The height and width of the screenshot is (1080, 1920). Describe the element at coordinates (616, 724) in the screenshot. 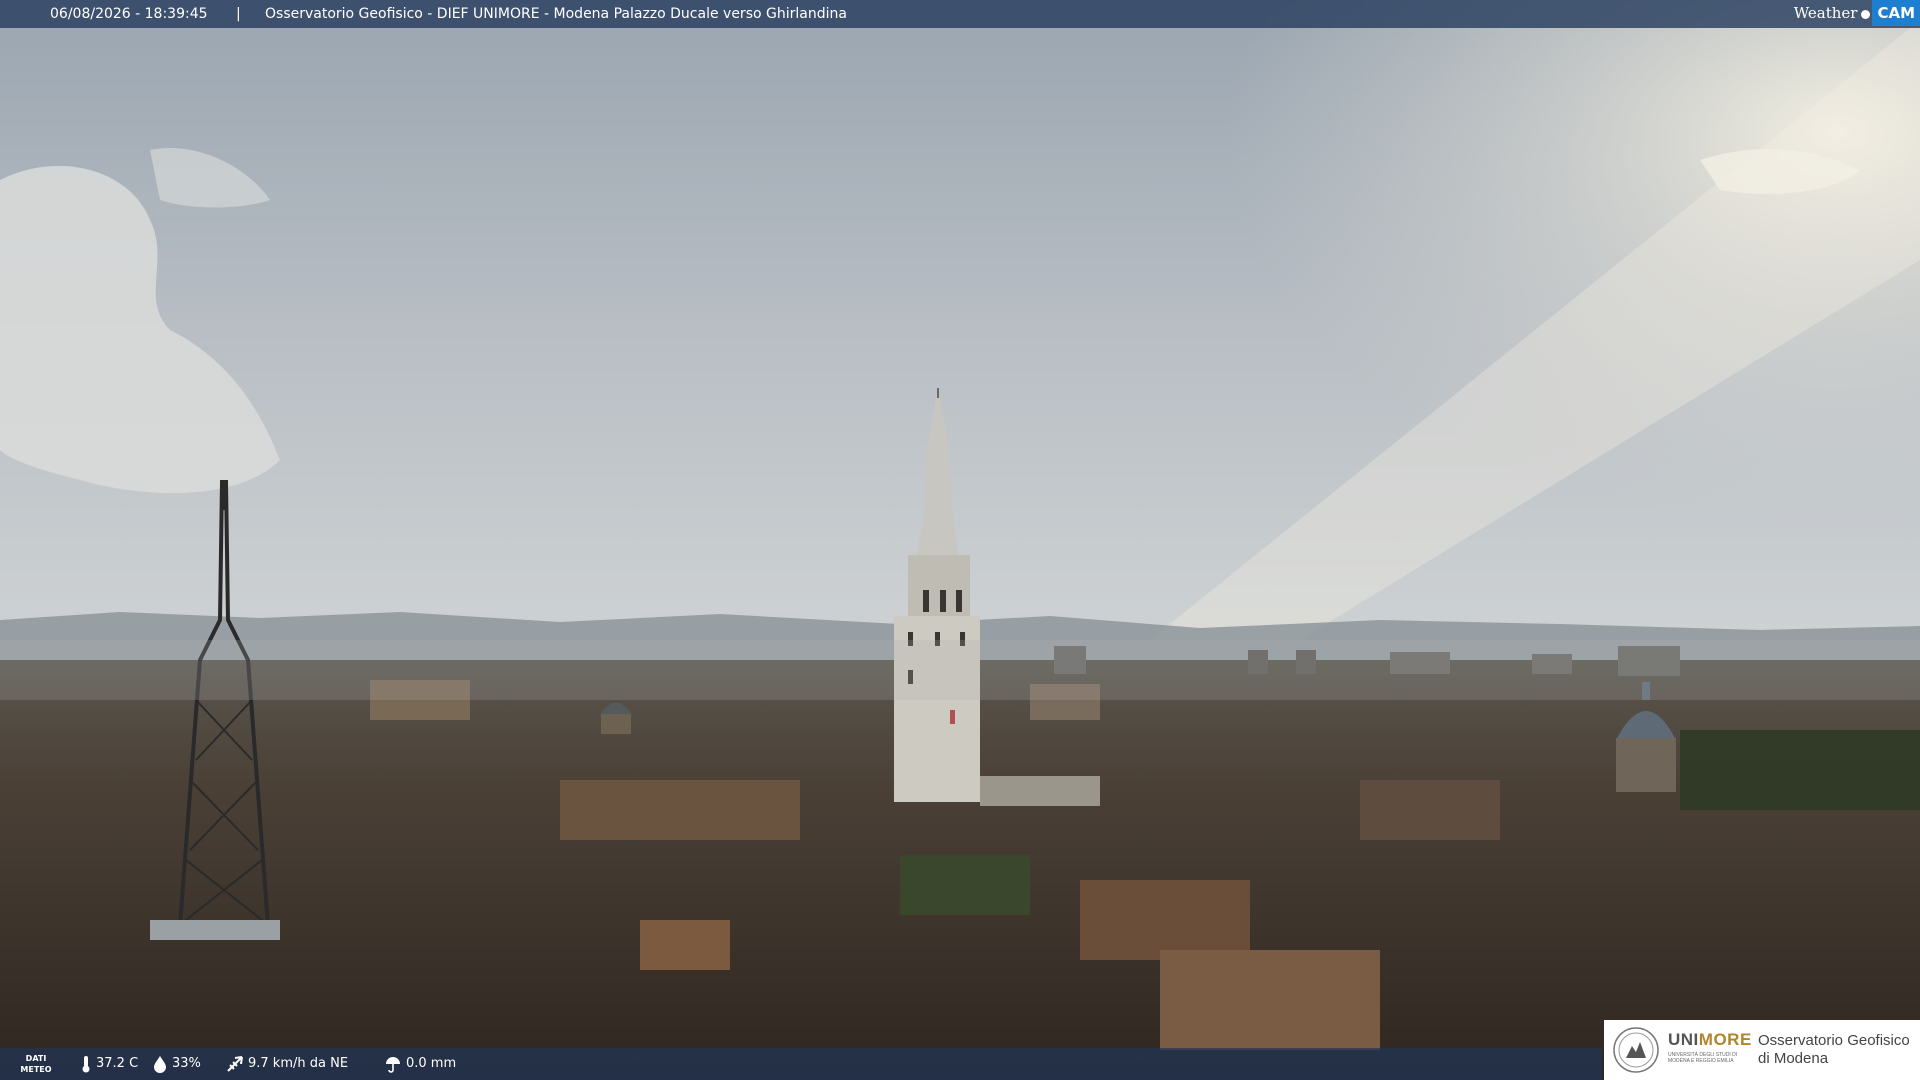

I see `dome-left-drum` at that location.